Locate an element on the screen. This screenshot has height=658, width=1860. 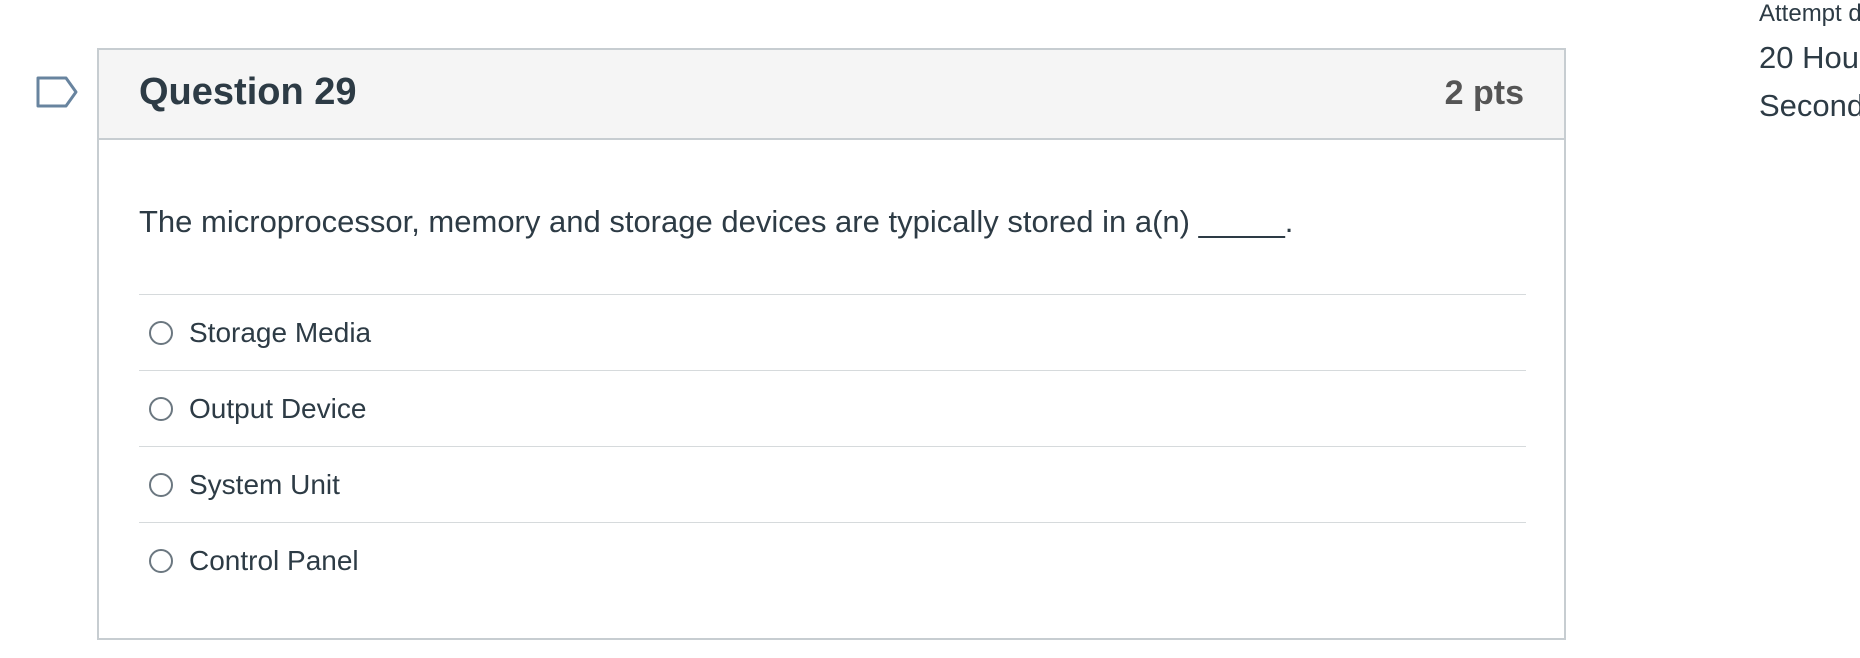
attempt-label: Attempt d is located at coordinates (1809, 13).